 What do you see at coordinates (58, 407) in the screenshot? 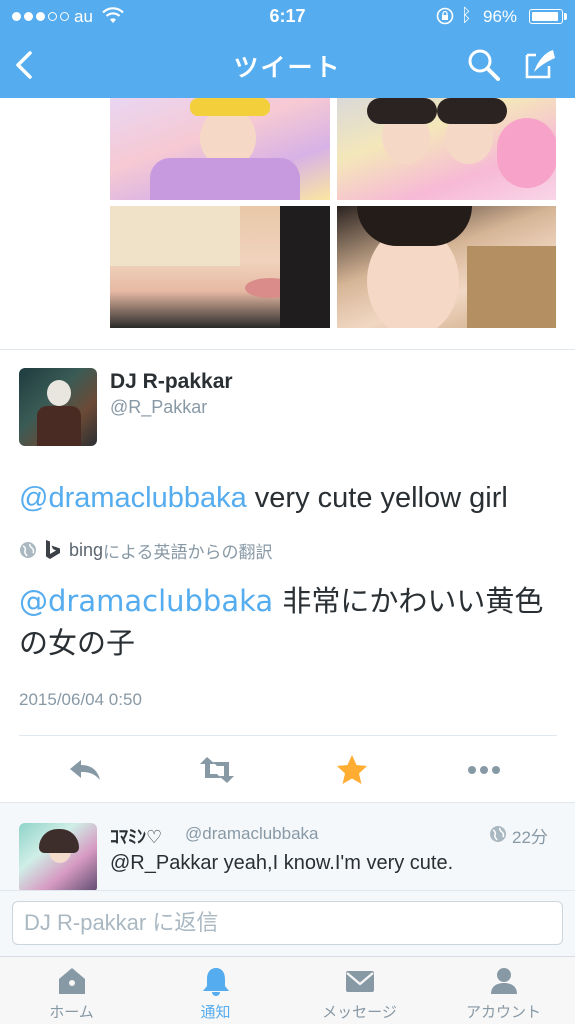
I see `author-avatar` at bounding box center [58, 407].